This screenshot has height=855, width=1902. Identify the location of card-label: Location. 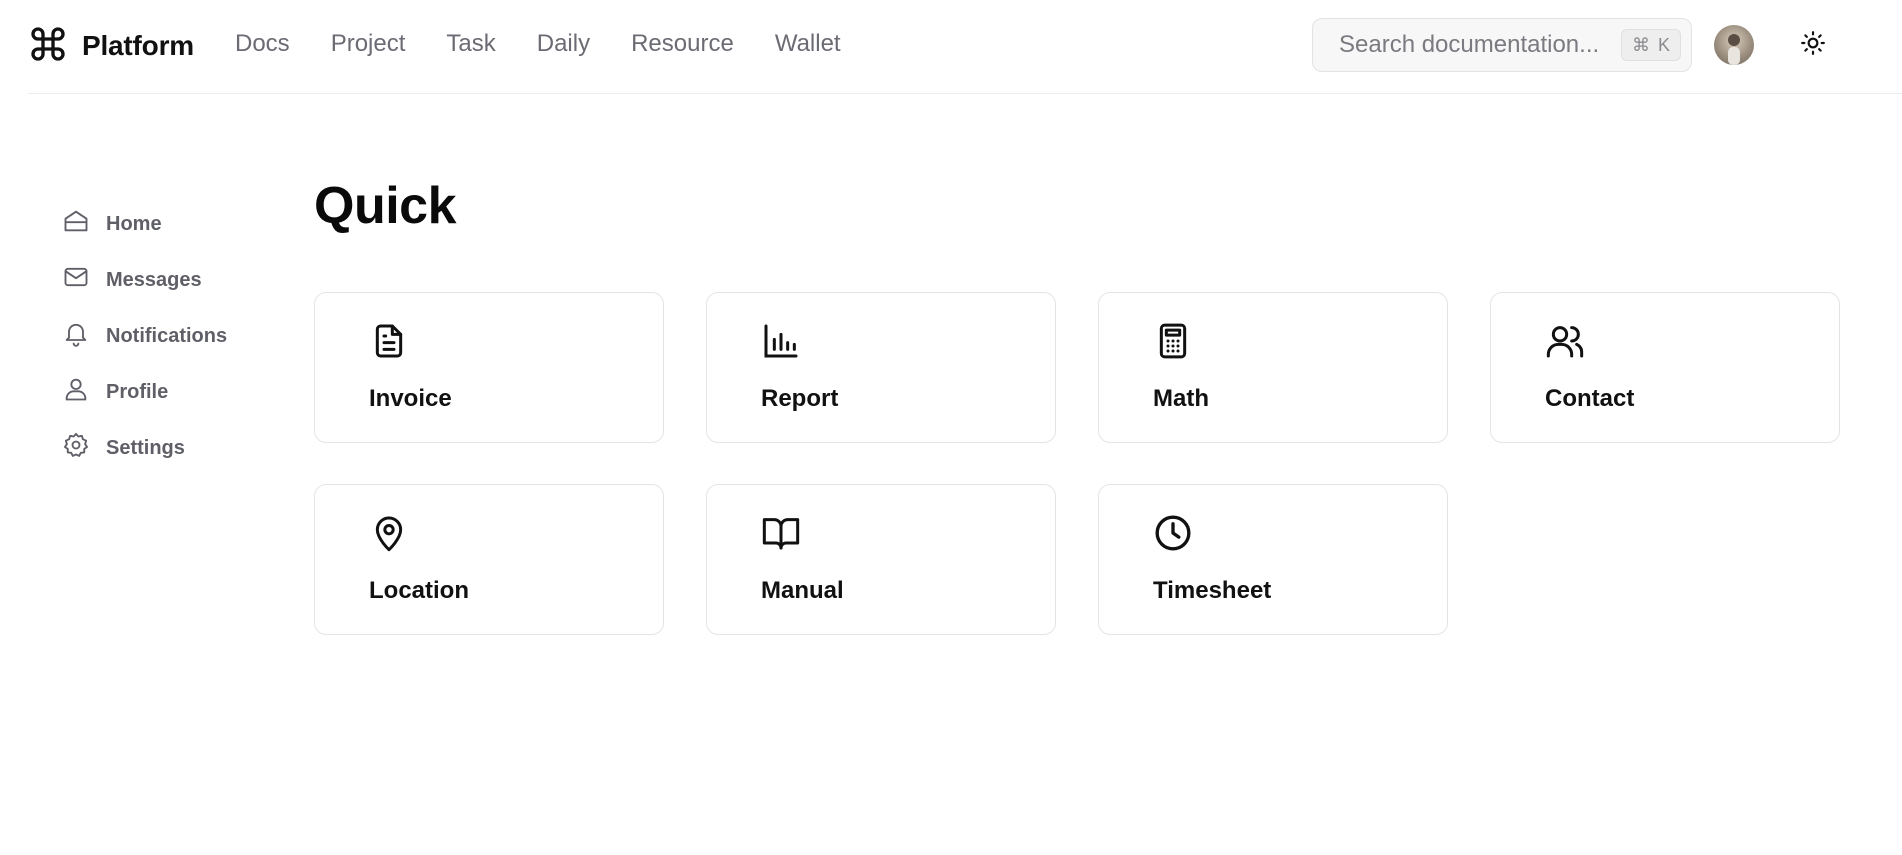
(419, 590).